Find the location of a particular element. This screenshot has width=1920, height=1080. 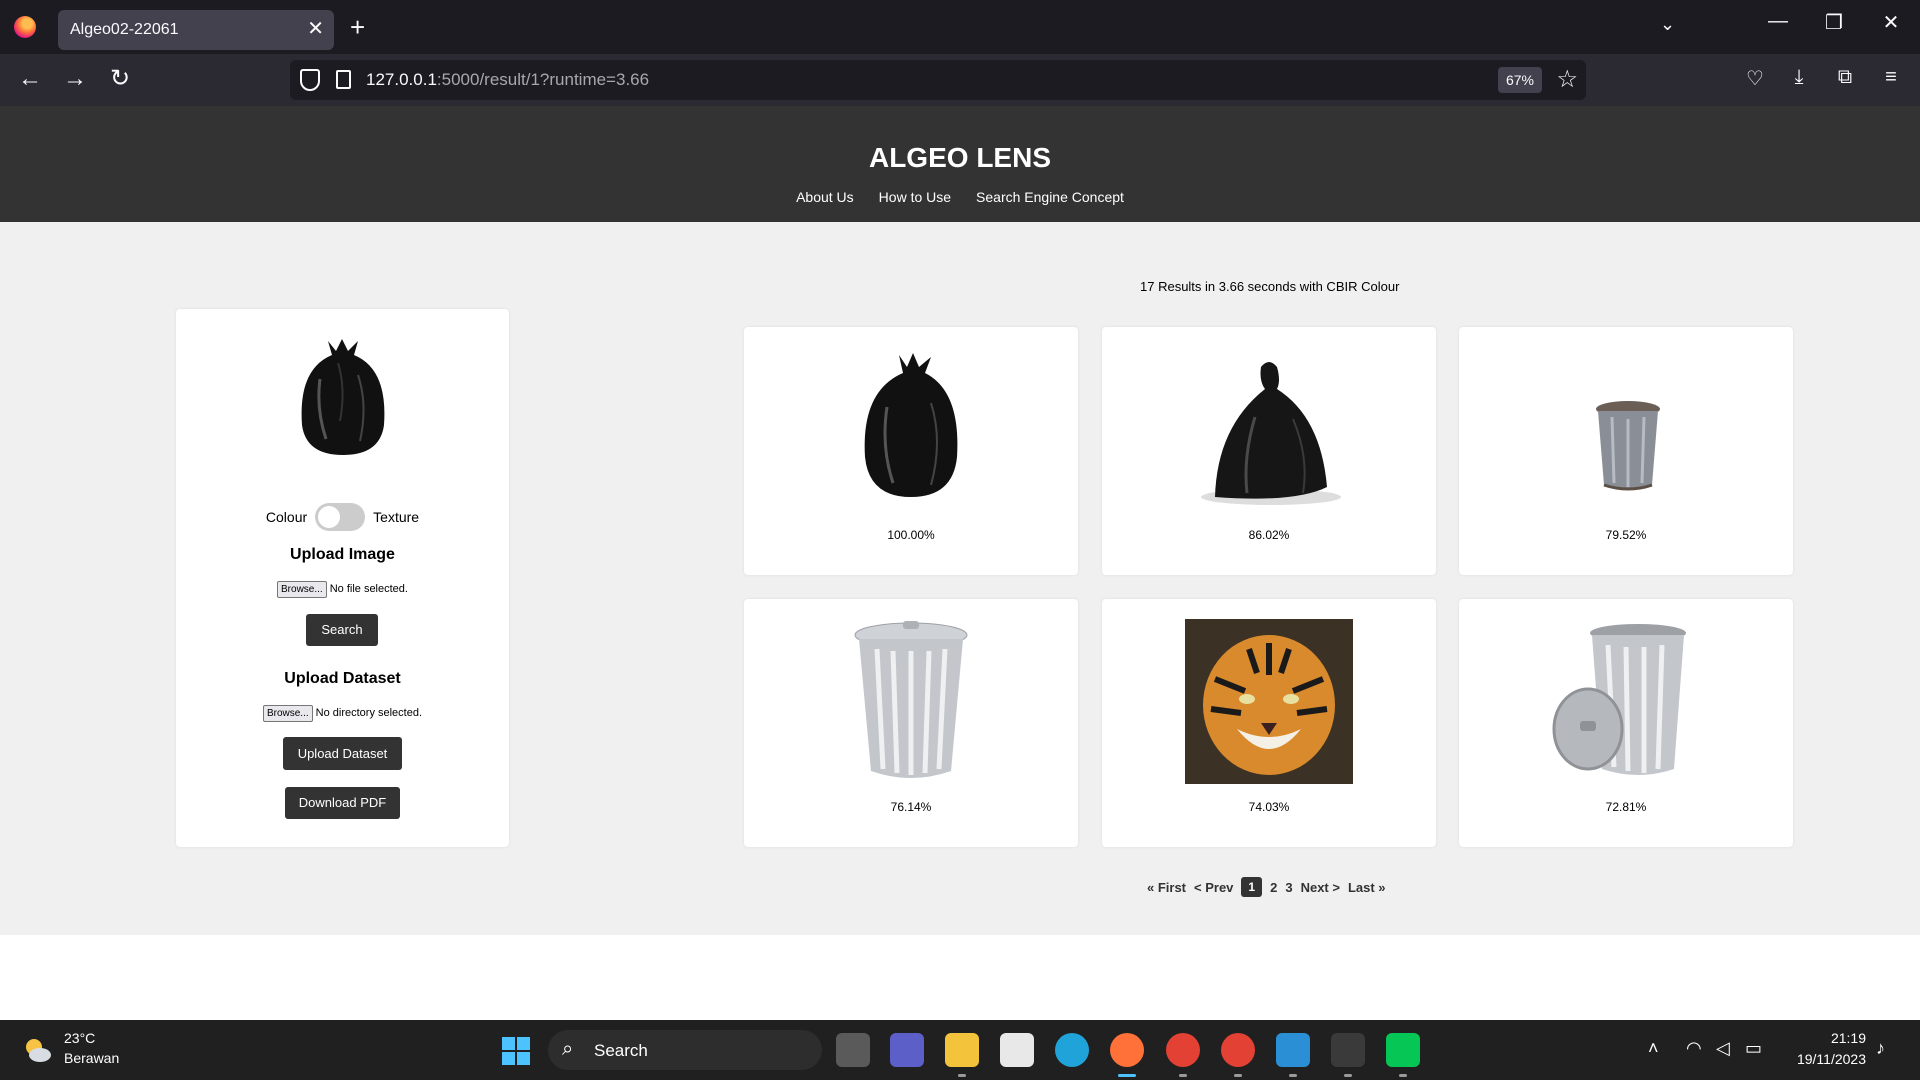

pagination-last: Last » is located at coordinates (1367, 887).